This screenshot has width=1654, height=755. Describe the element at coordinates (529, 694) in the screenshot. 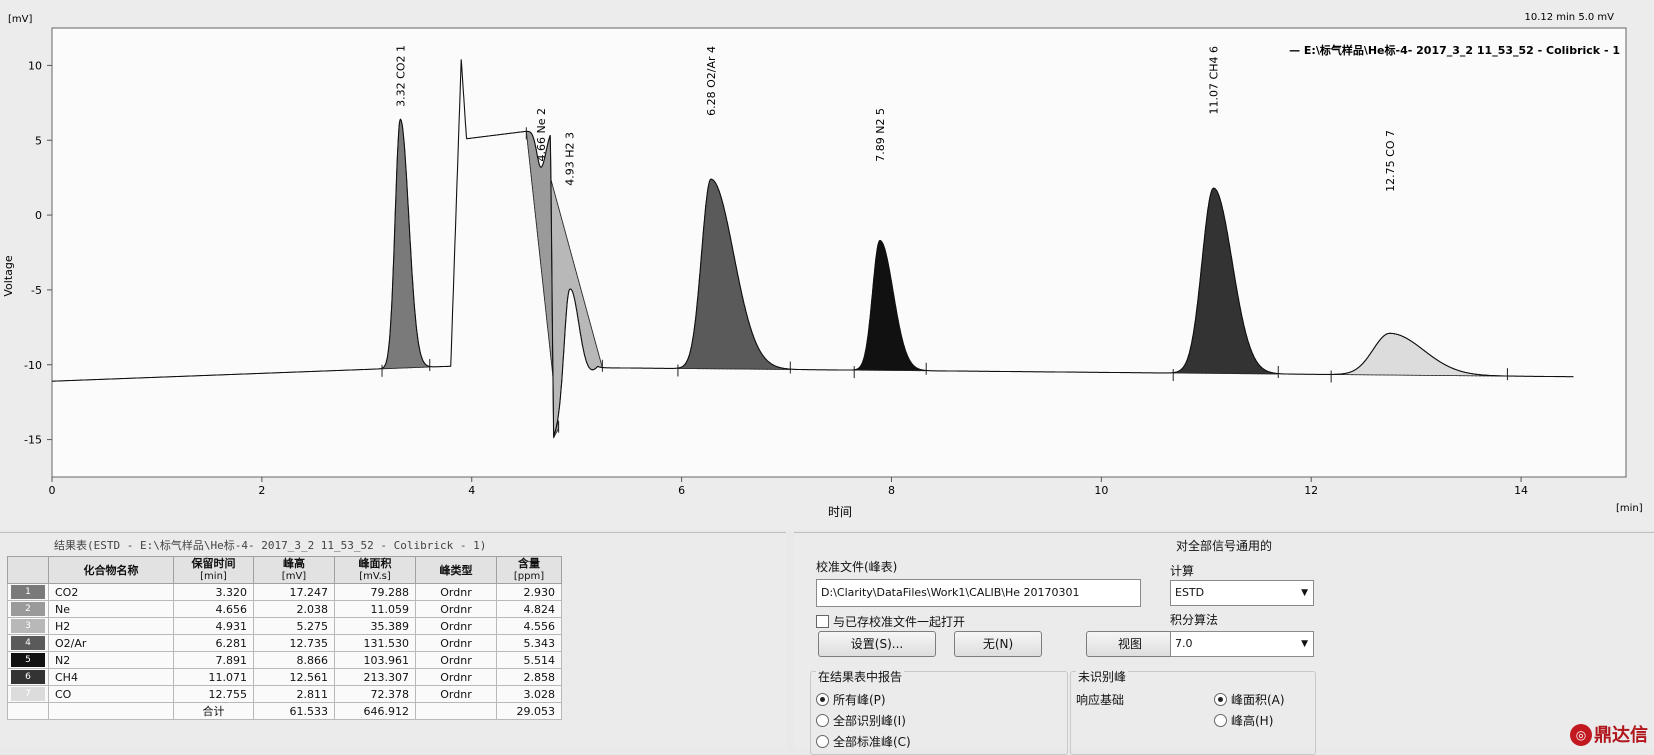

I see `cell-amount: 3.028` at that location.